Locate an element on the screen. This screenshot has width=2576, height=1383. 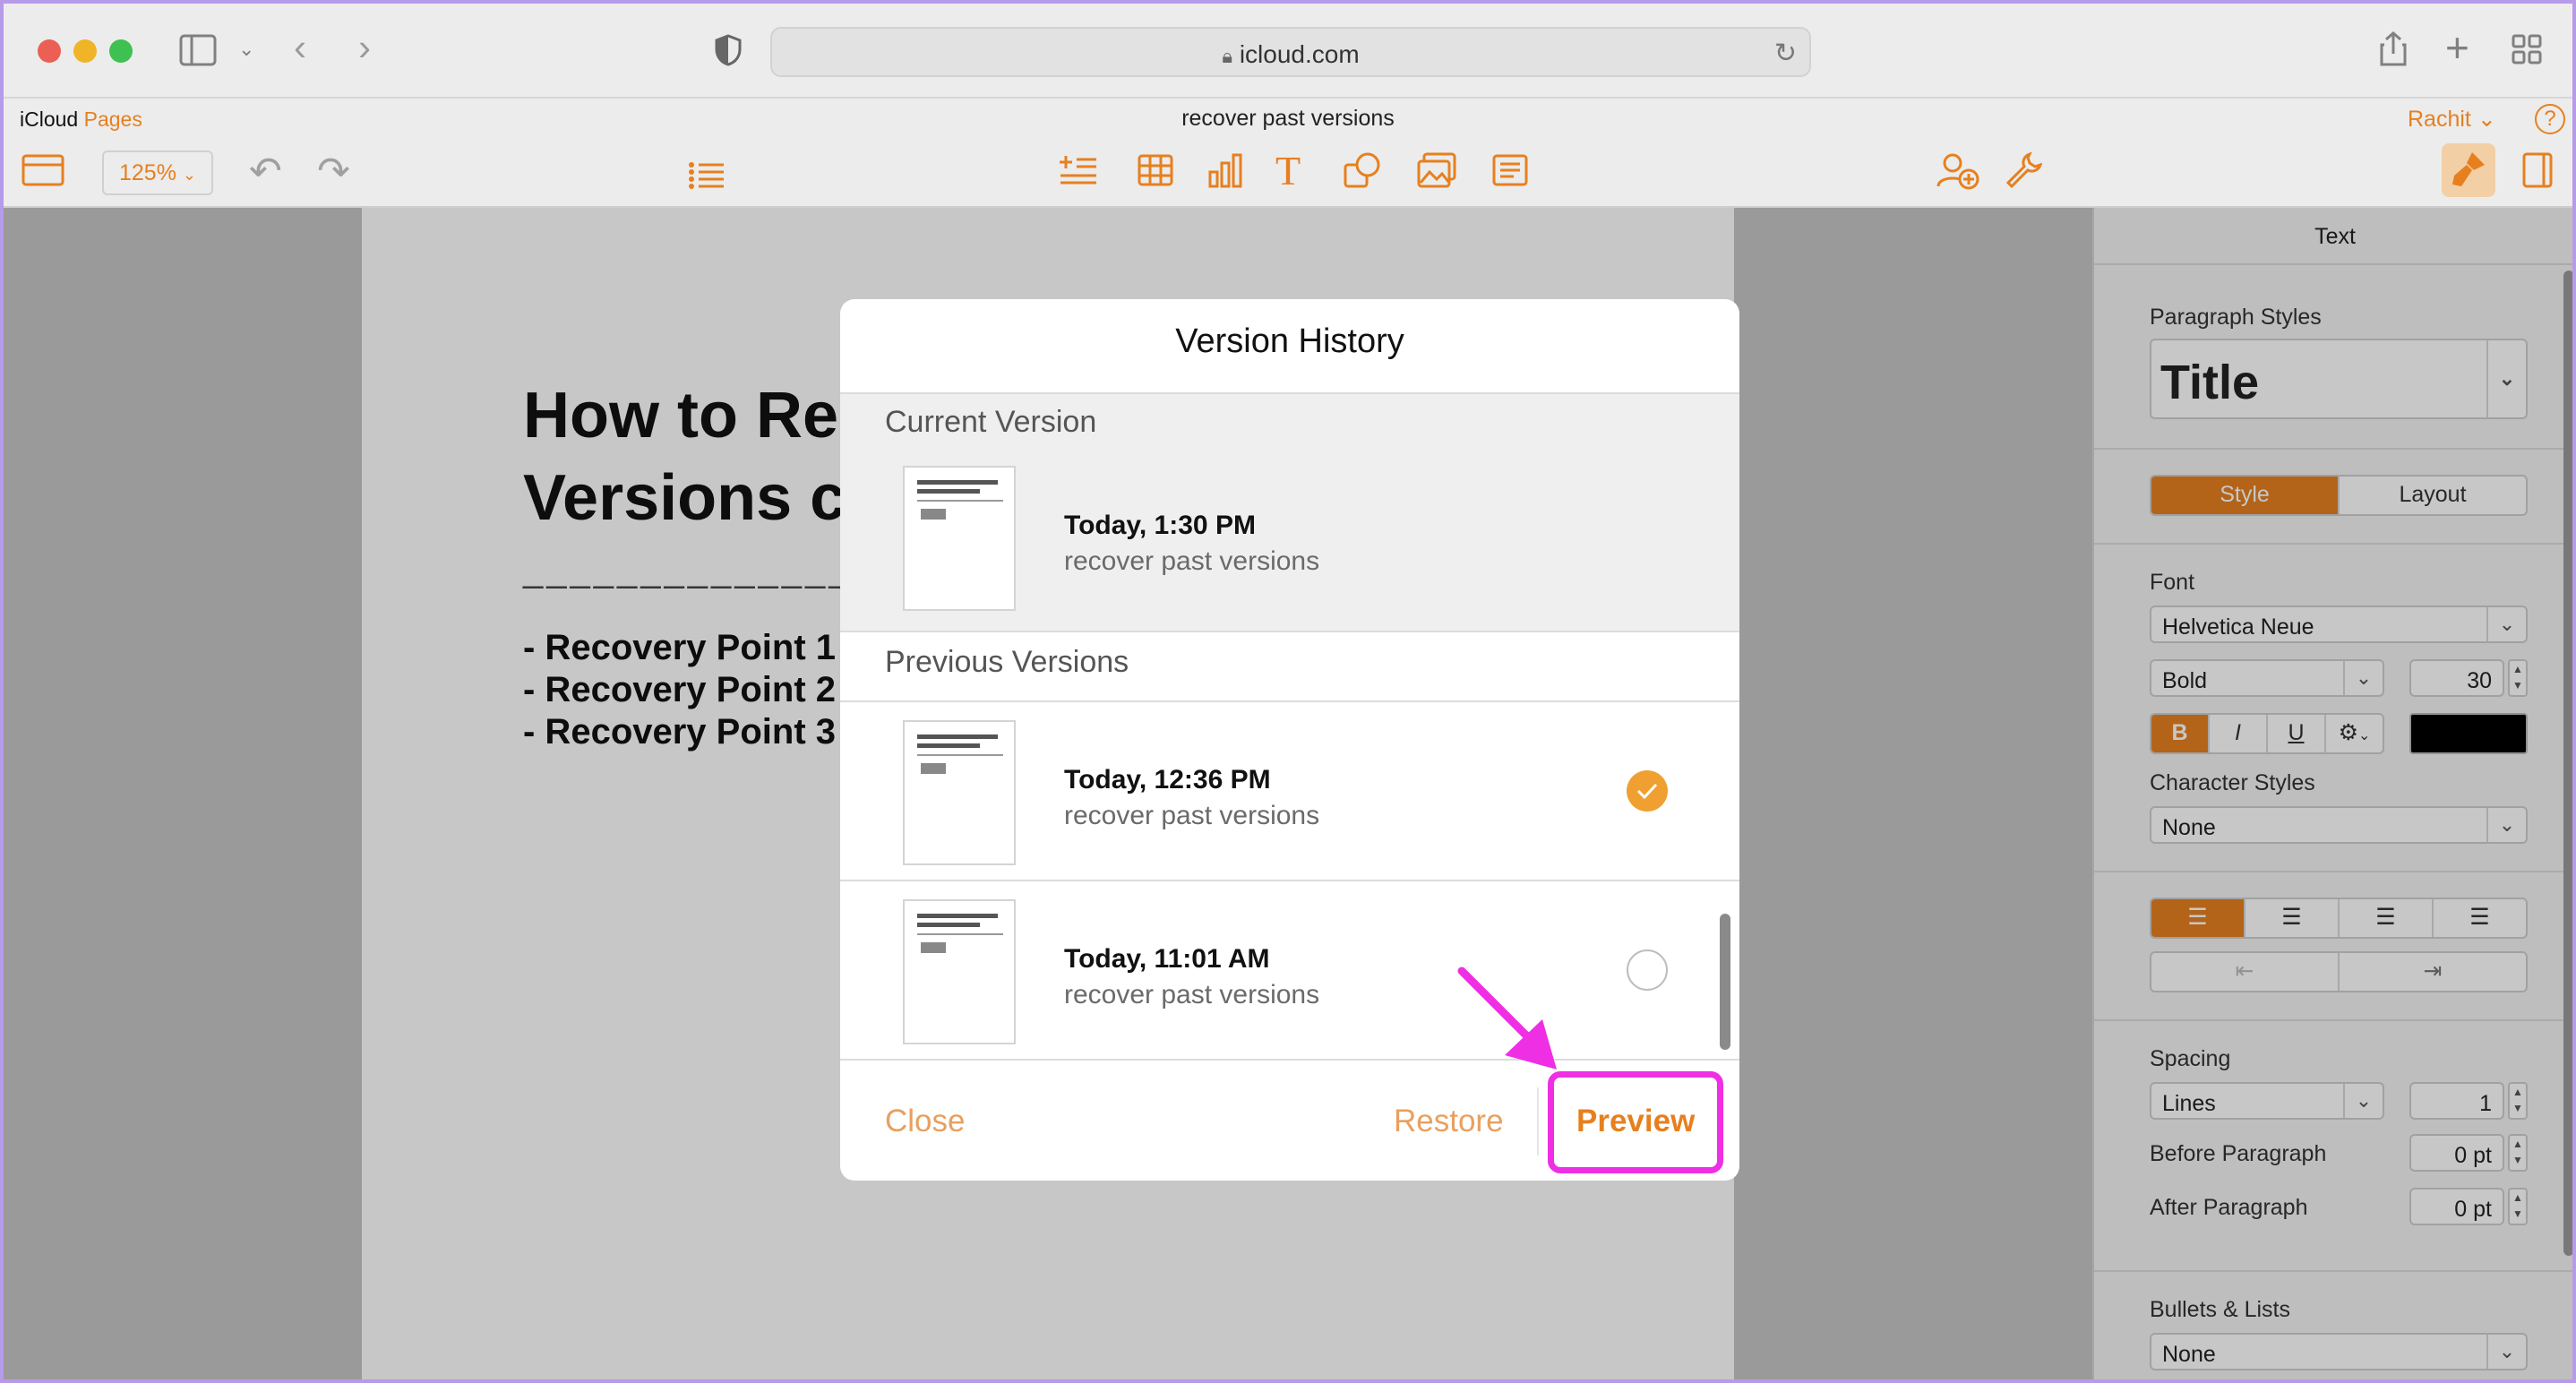
zoom-select: 125% ⌄ is located at coordinates (157, 172).